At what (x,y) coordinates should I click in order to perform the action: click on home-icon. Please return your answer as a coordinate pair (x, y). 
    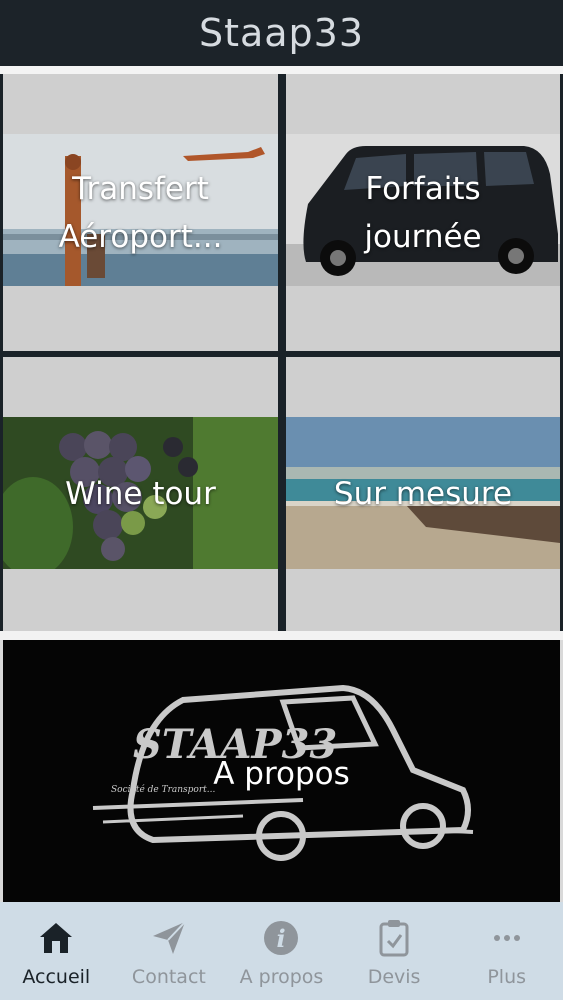
    Looking at the image, I should click on (56, 938).